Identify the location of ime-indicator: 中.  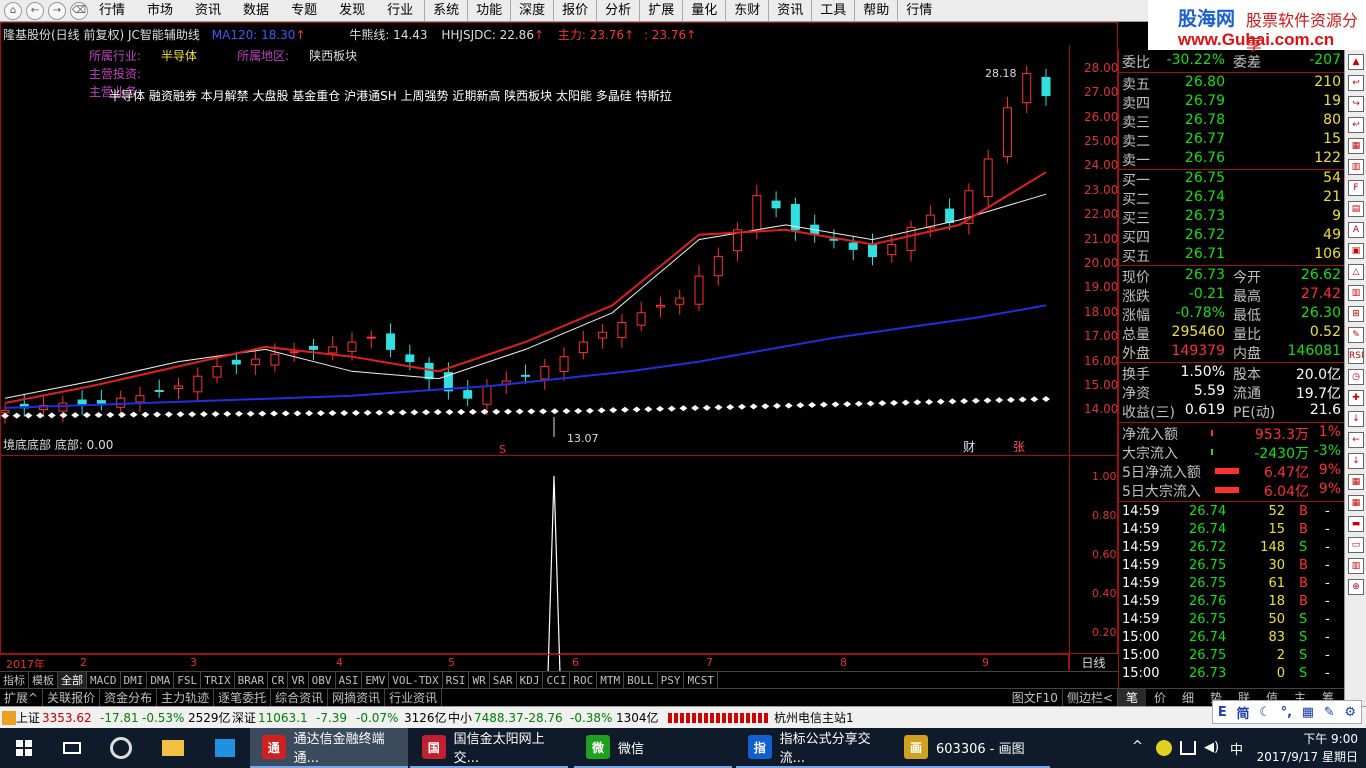
(1236, 748).